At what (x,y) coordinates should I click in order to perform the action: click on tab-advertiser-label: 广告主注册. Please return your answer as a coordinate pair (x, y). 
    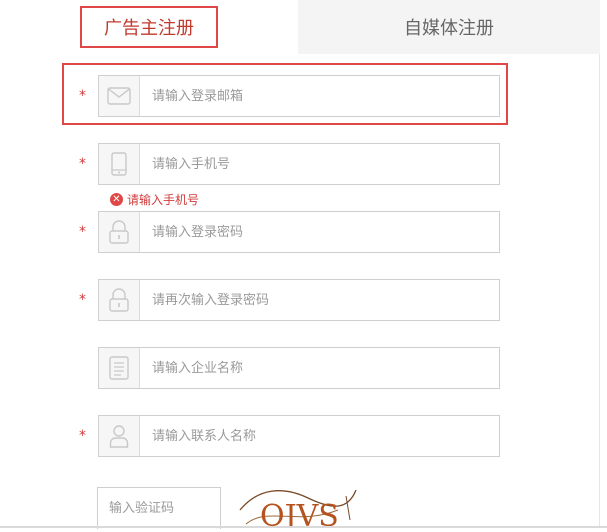
    Looking at the image, I should click on (149, 27).